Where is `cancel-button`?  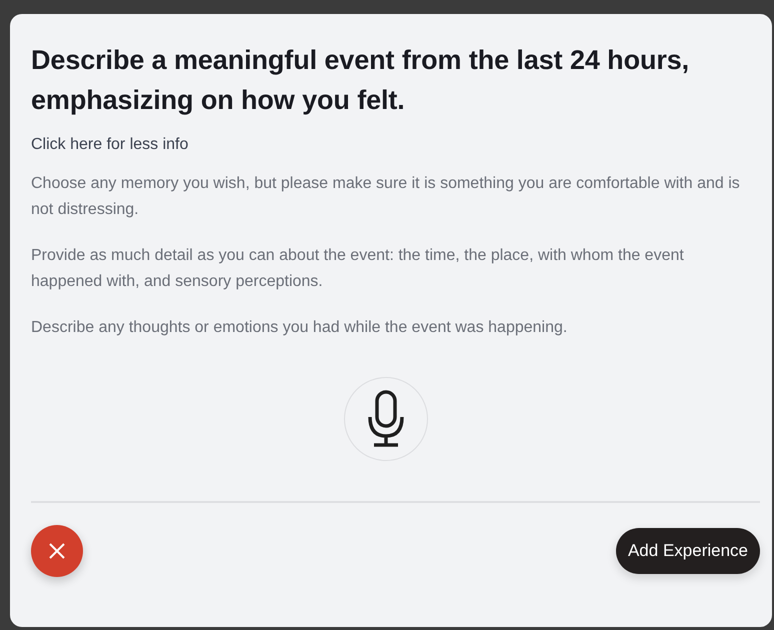
cancel-button is located at coordinates (57, 551).